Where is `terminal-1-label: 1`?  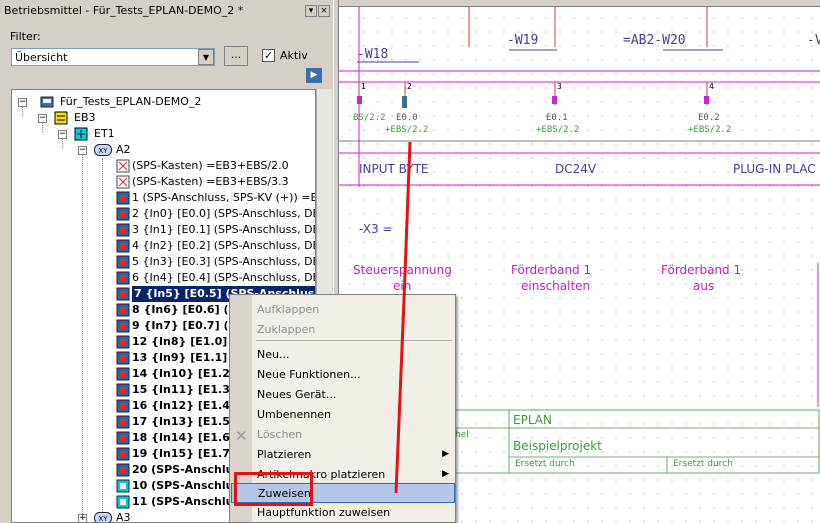
terminal-1-label: 1 is located at coordinates (363, 86).